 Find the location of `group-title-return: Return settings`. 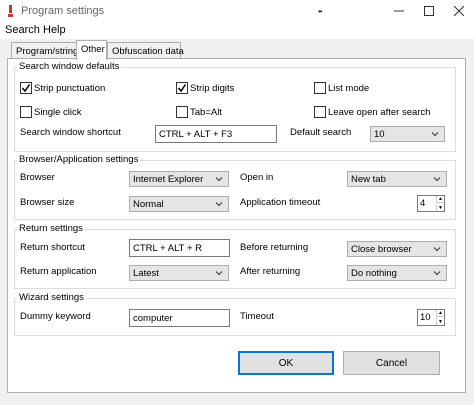

group-title-return: Return settings is located at coordinates (51, 228).